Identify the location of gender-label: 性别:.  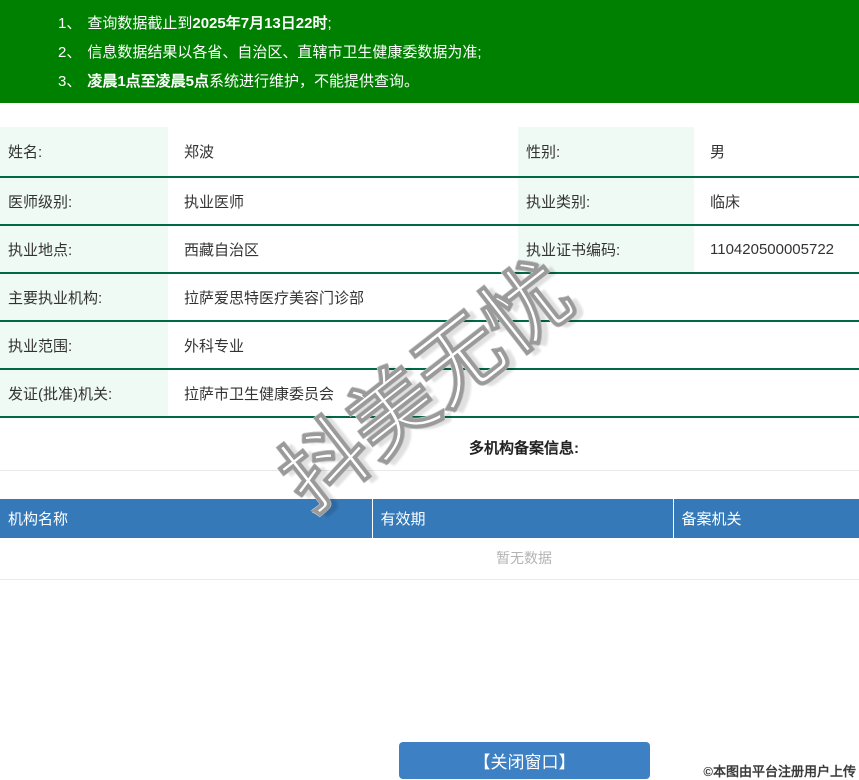
(606, 152).